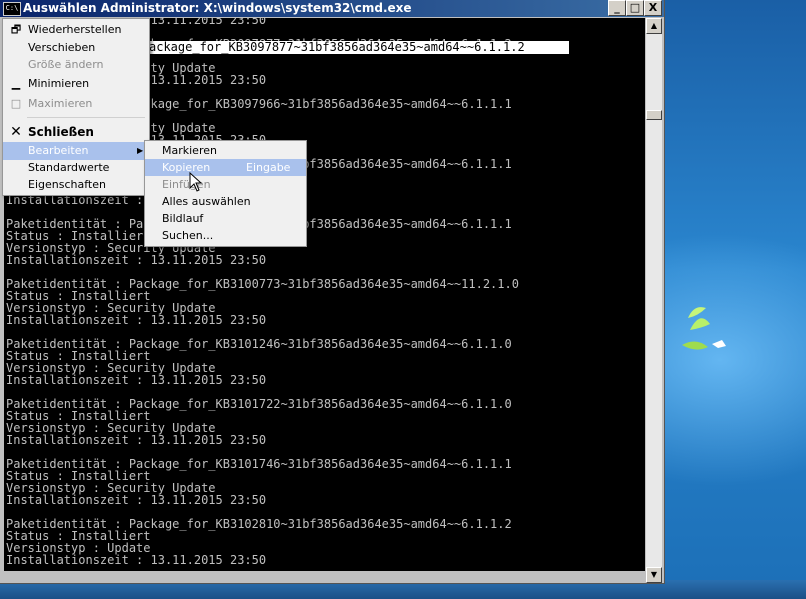 The image size is (806, 599). I want to click on submenu-item-select-all: Alles auswählen, so click(225, 201).